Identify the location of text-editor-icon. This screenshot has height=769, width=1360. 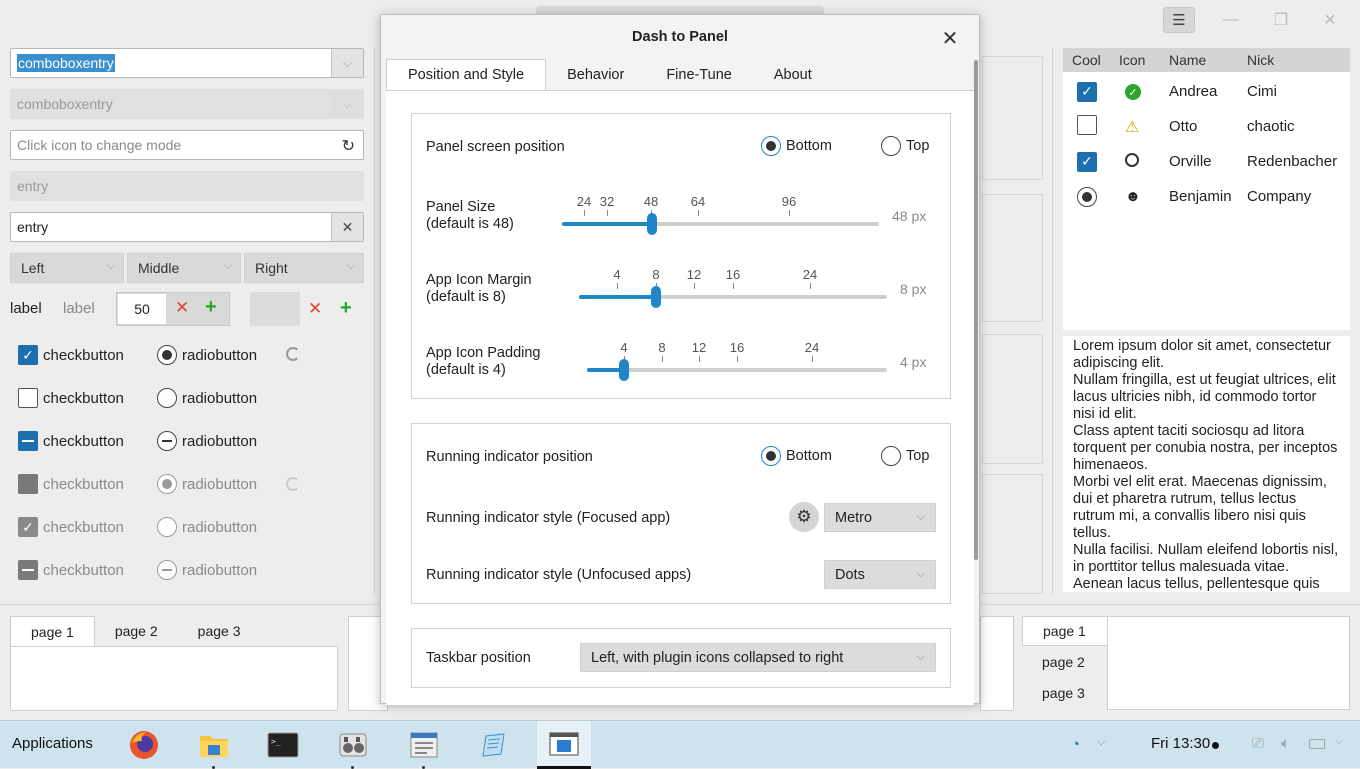
(424, 745).